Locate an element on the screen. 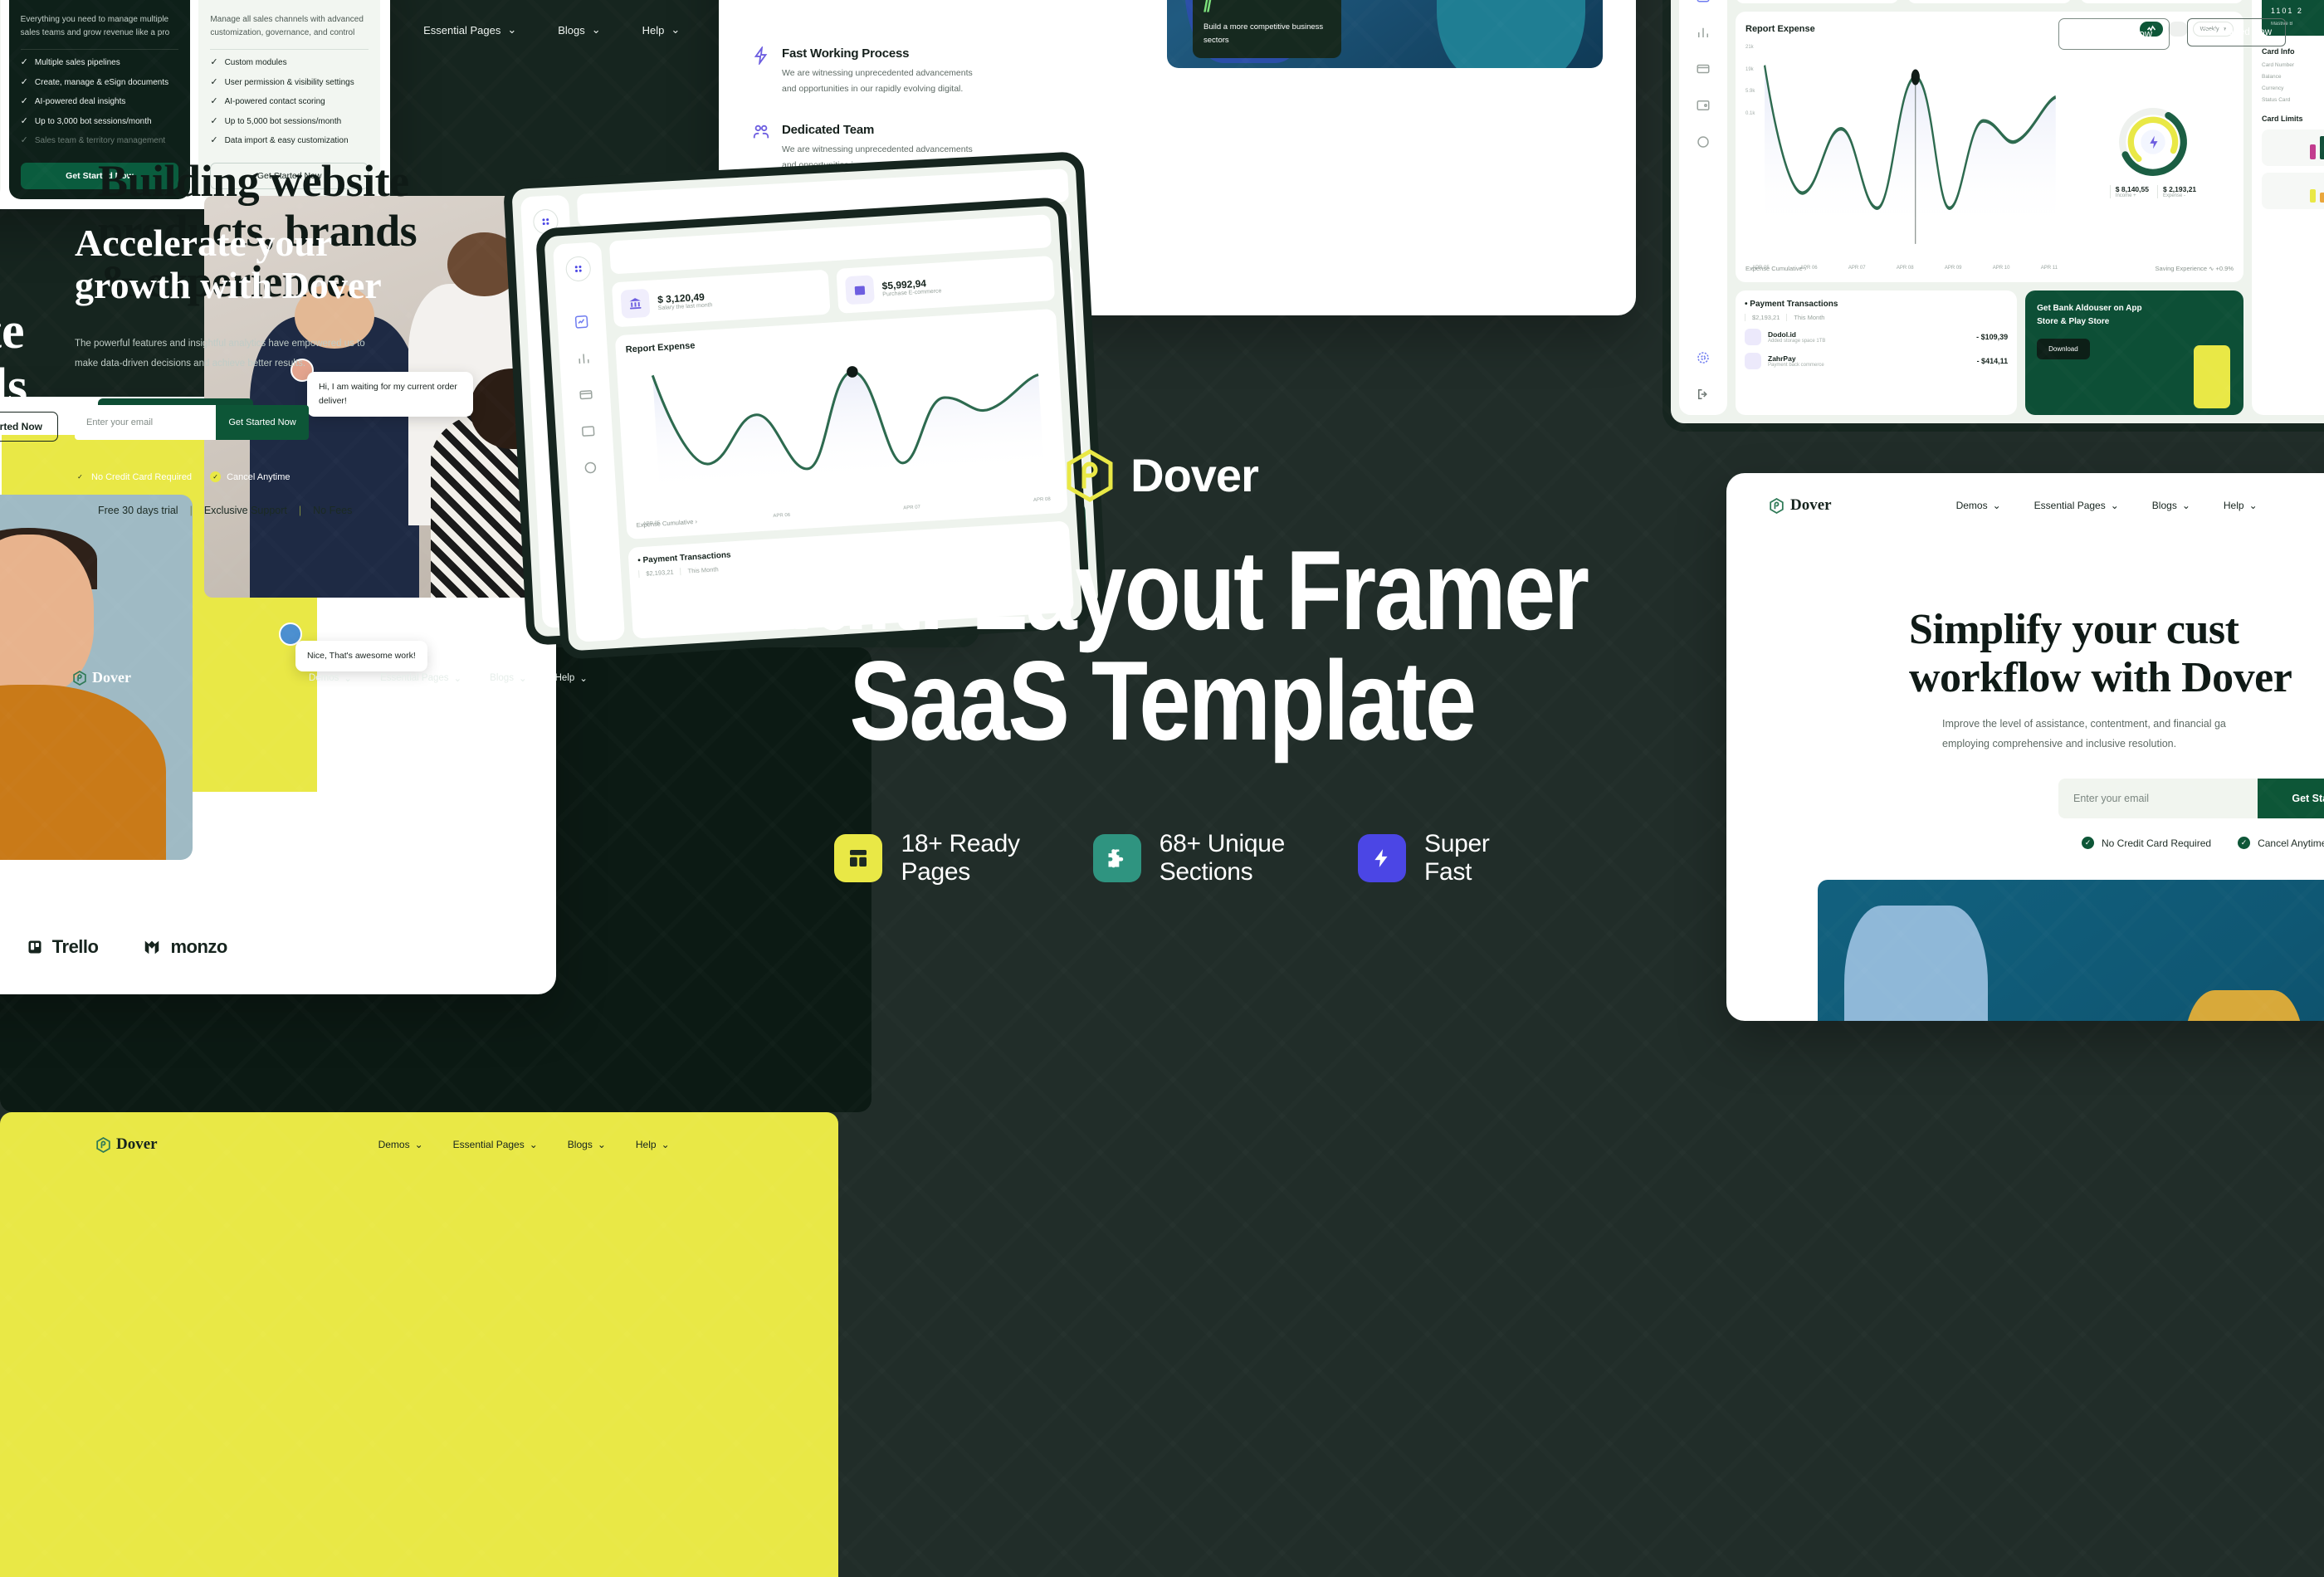 The height and width of the screenshot is (1577, 2324). brand-label: Dover is located at coordinates (137, 1144).